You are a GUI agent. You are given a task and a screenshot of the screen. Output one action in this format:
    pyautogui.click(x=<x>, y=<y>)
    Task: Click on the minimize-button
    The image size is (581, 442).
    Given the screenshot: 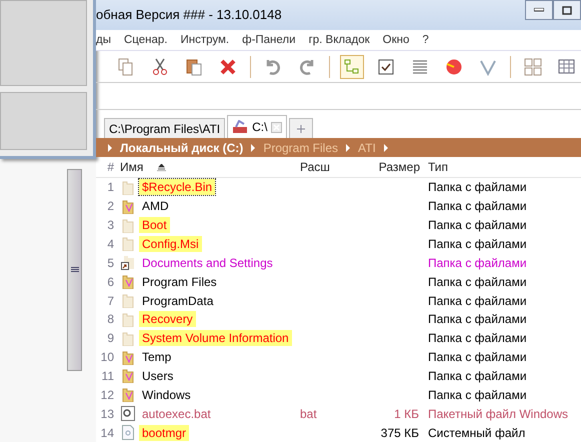 What is the action you would take?
    pyautogui.click(x=539, y=10)
    